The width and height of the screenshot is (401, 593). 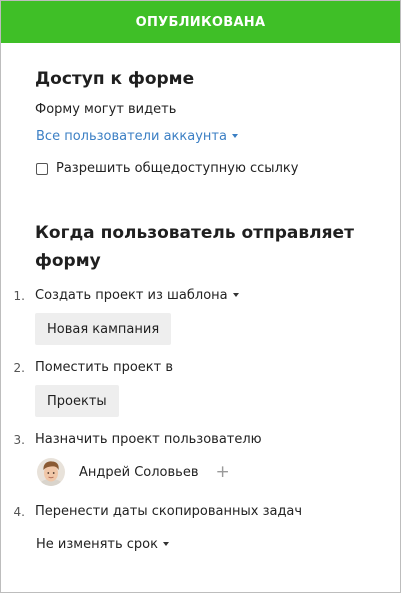 What do you see at coordinates (194, 247) in the screenshot?
I see `submit-section-title: Когда пользователь отправляет форму` at bounding box center [194, 247].